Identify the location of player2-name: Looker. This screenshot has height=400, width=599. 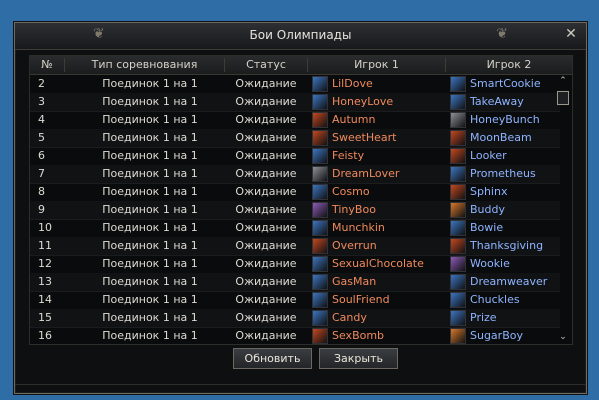
(488, 156).